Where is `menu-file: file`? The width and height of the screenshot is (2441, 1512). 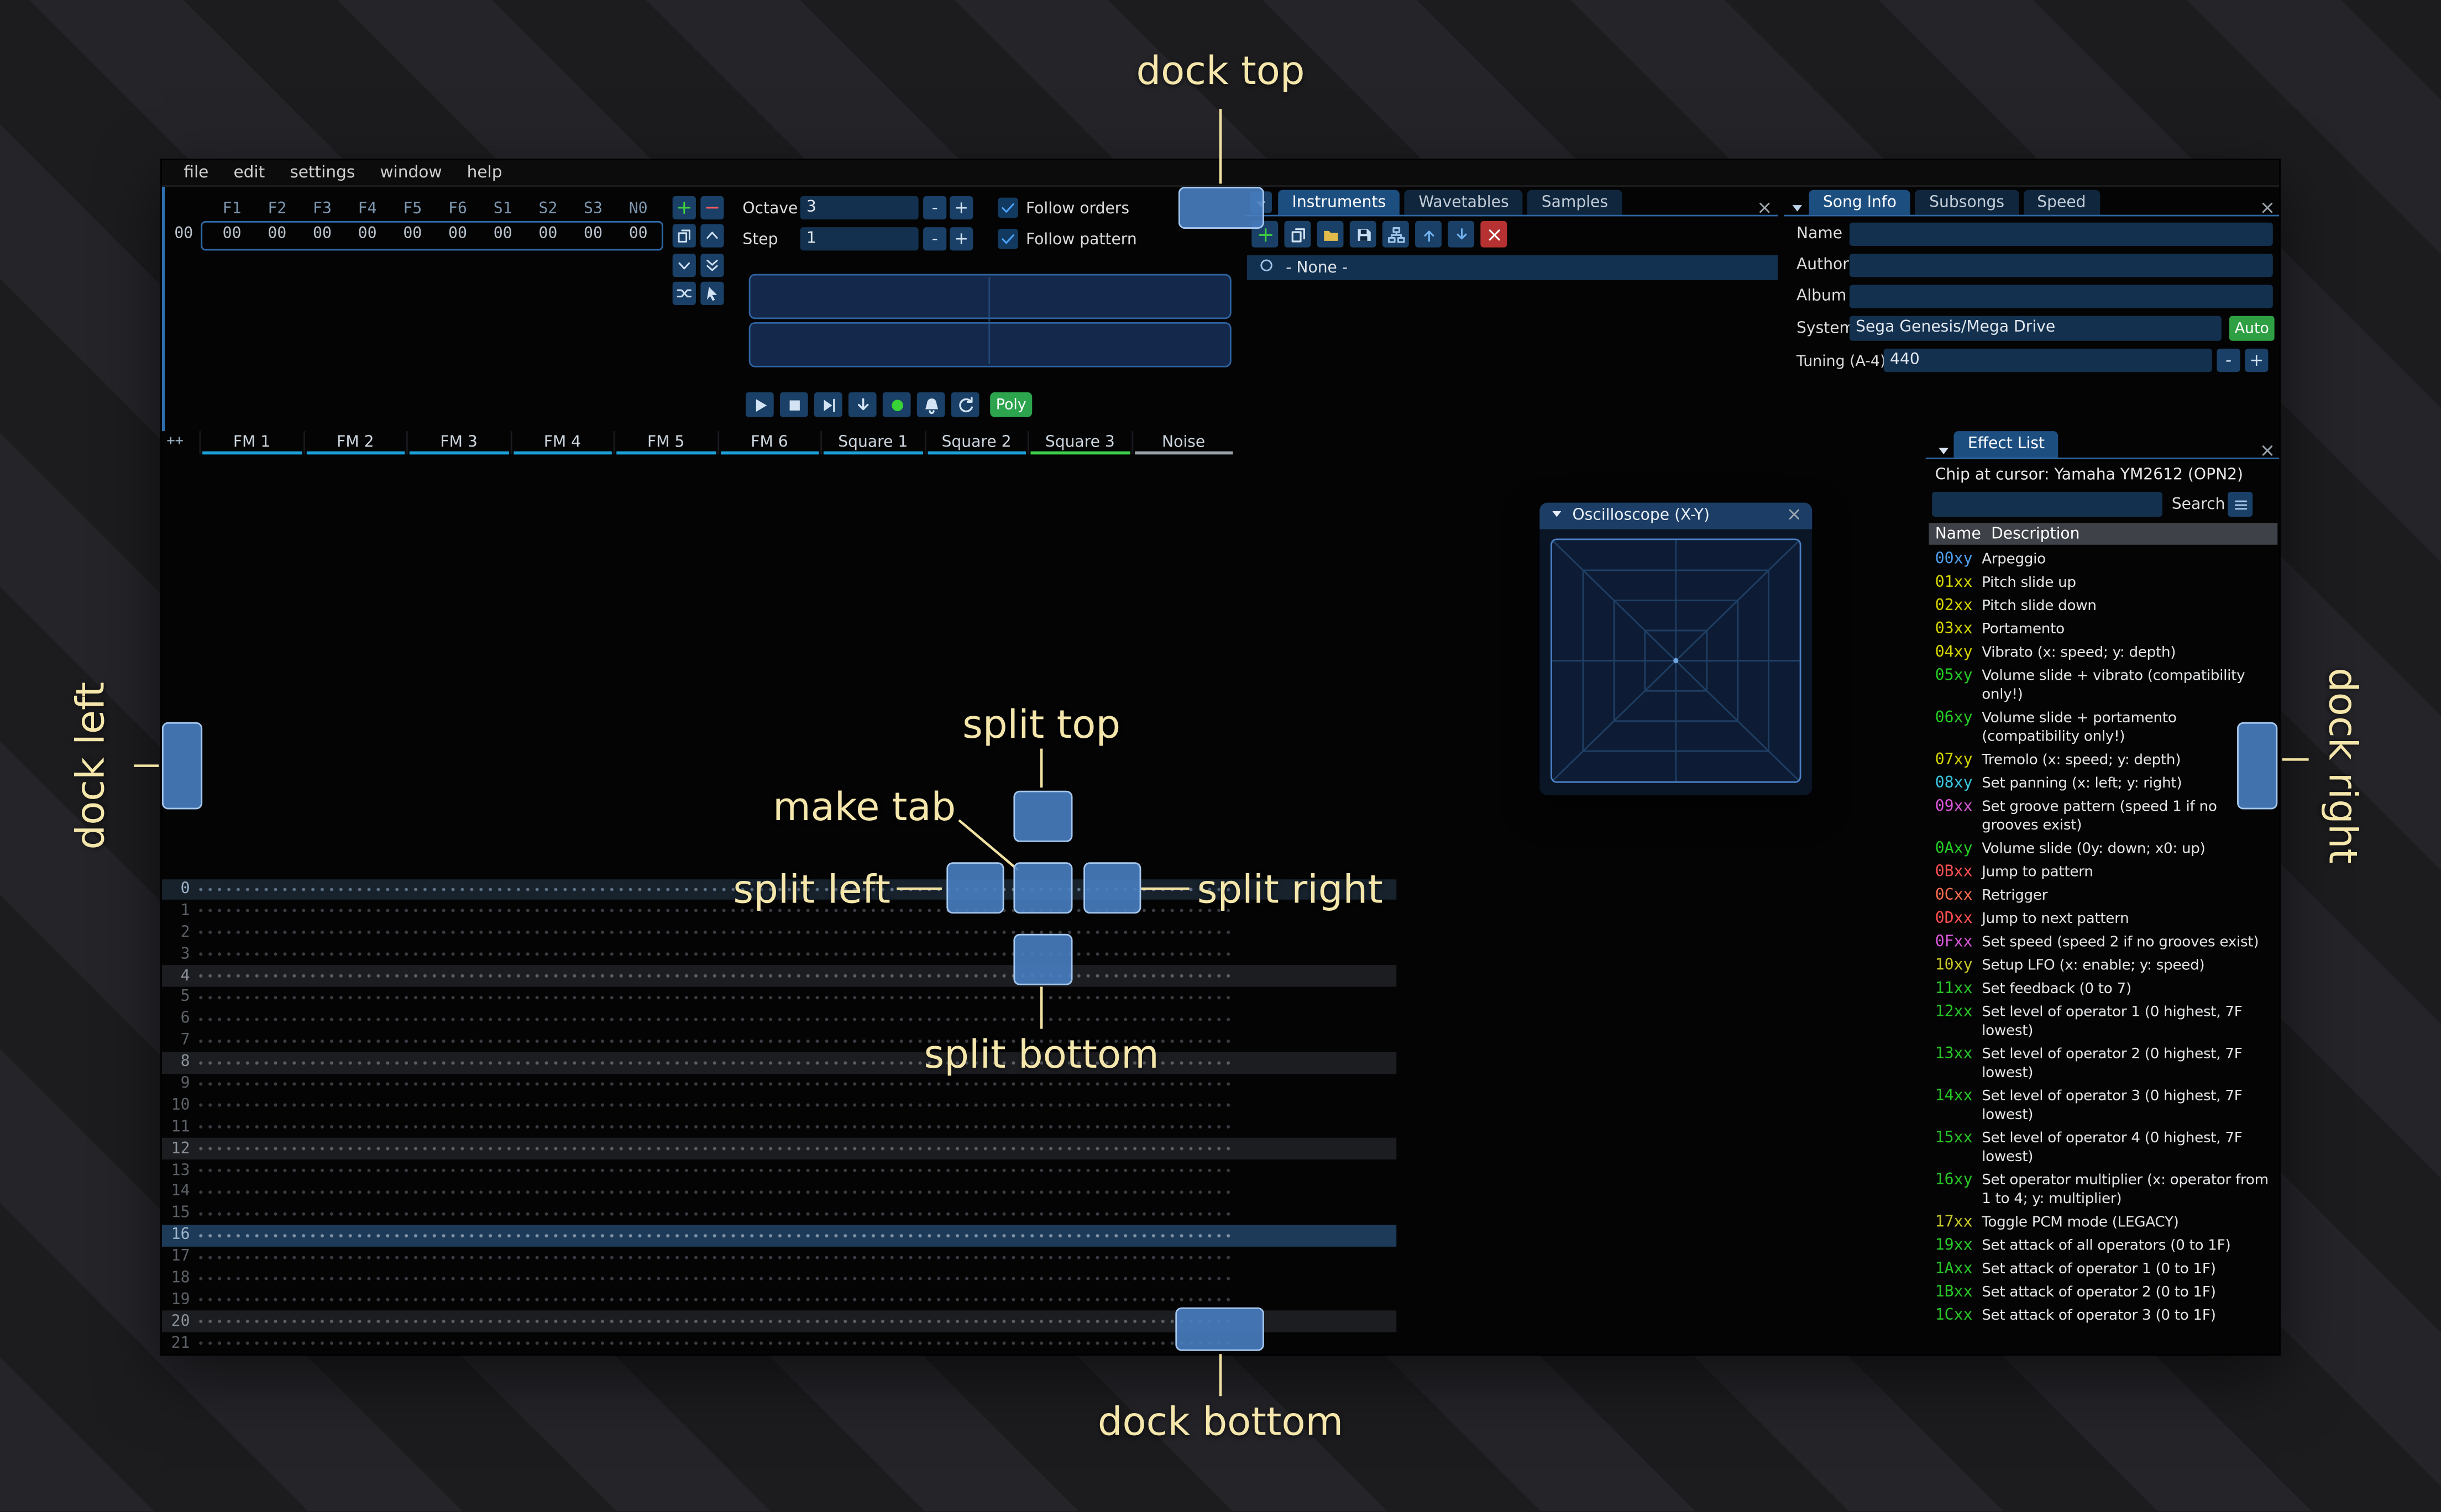
menu-file: file is located at coordinates (196, 173).